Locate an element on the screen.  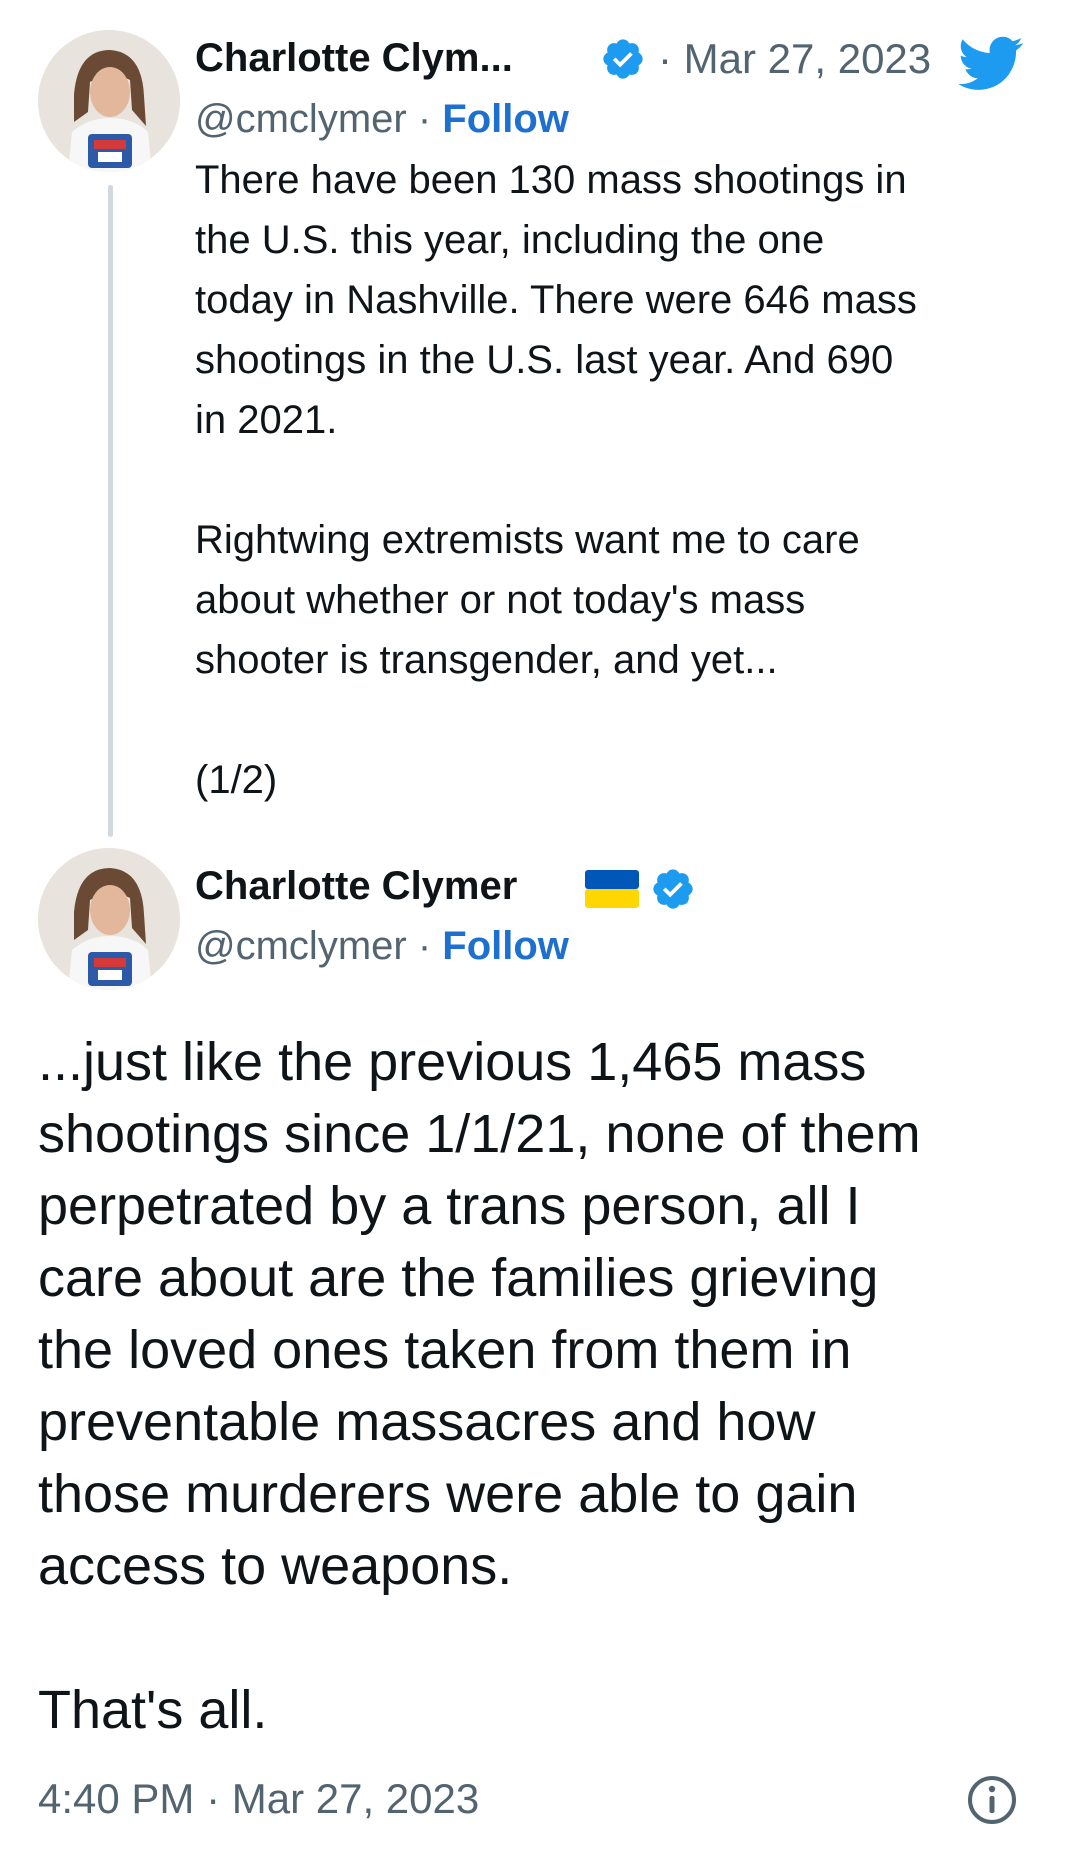
tweet1-handle-row: @cmclymer · Follow is located at coordinates (382, 119).